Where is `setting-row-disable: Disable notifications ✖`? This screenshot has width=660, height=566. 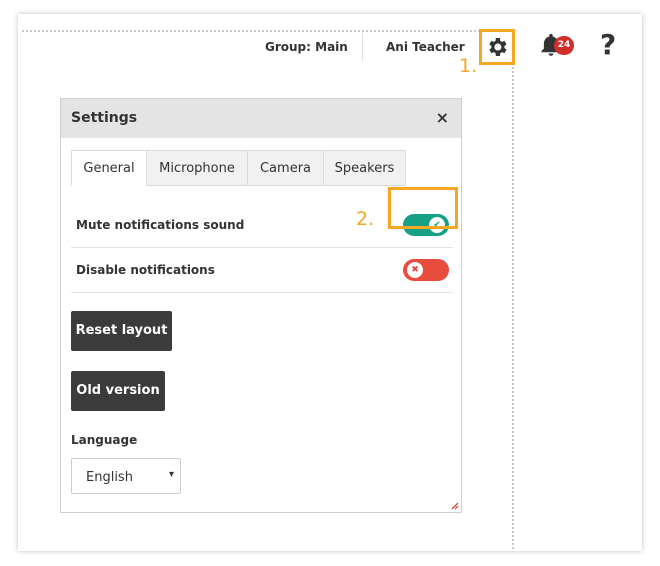
setting-row-disable: Disable notifications ✖ is located at coordinates (262, 270).